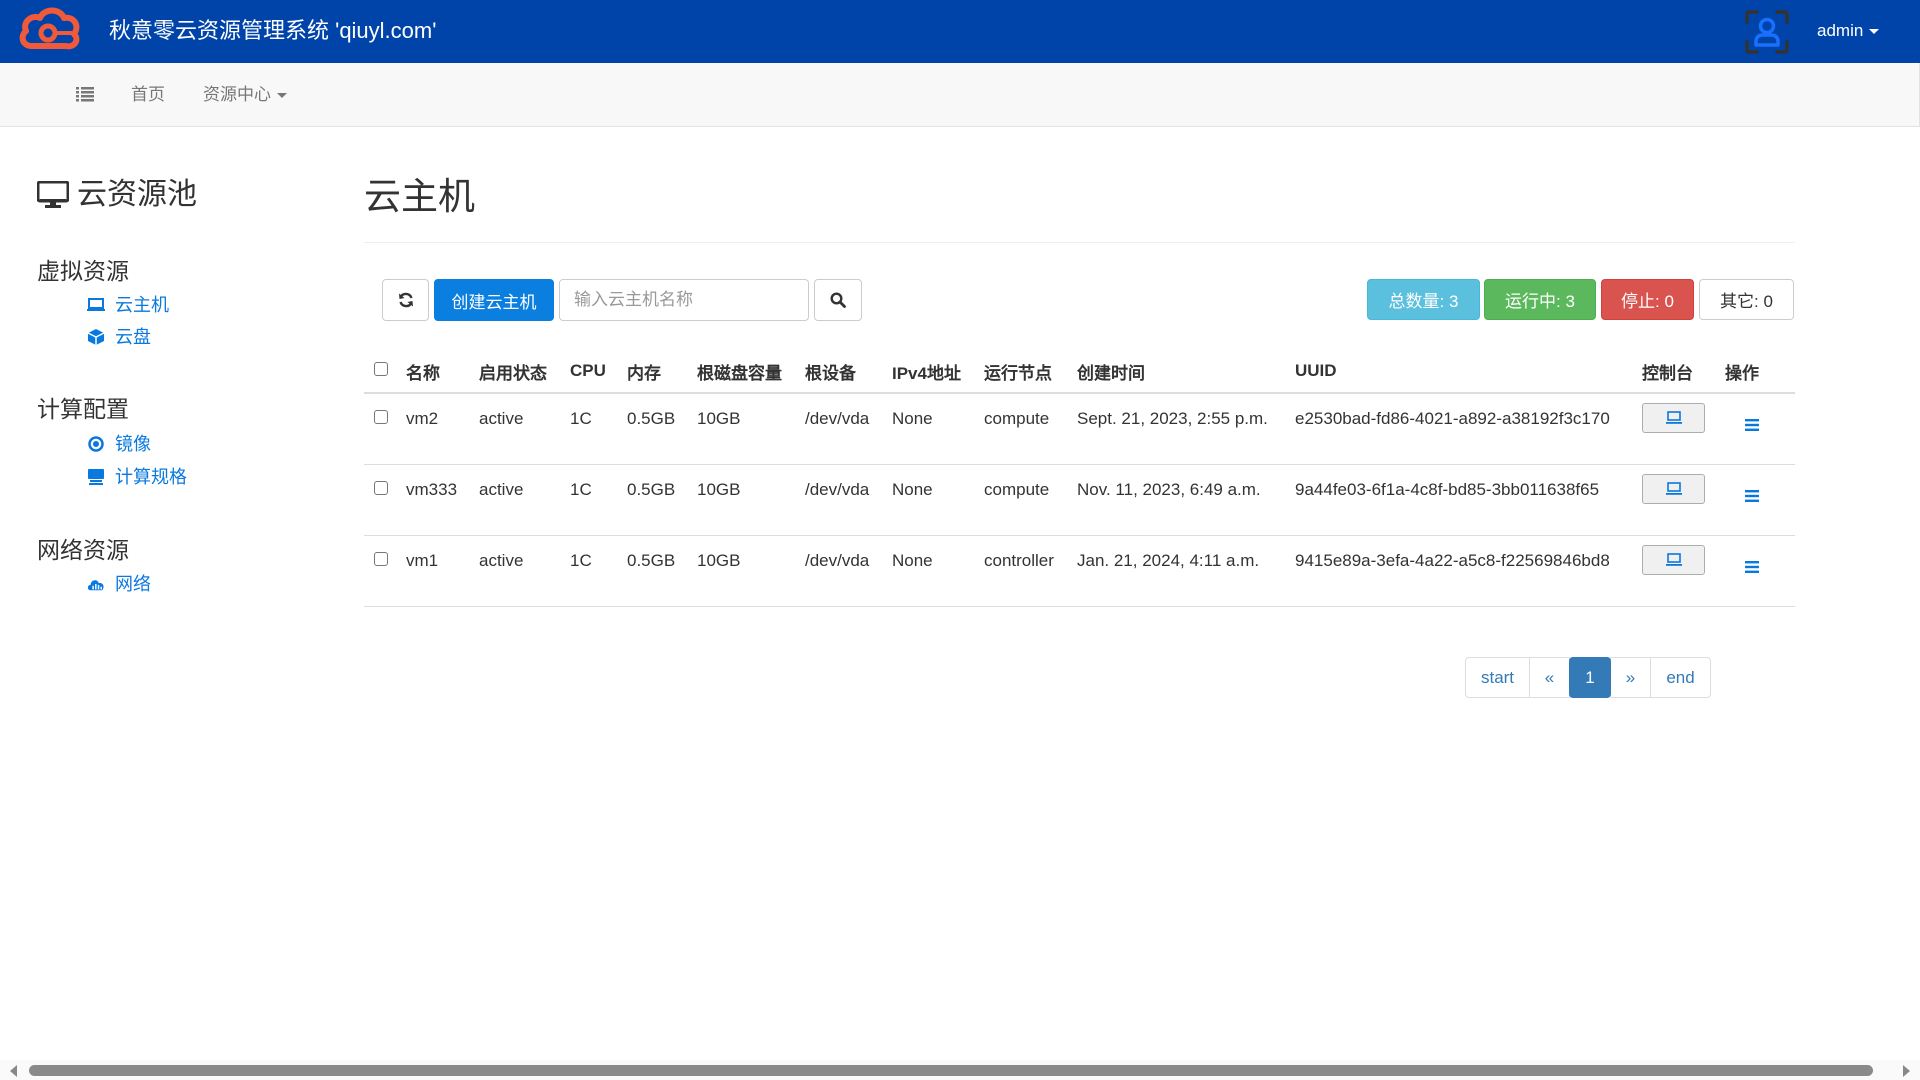 This screenshot has width=1920, height=1080. Describe the element at coordinates (1497, 677) in the screenshot. I see `page-start: start` at that location.